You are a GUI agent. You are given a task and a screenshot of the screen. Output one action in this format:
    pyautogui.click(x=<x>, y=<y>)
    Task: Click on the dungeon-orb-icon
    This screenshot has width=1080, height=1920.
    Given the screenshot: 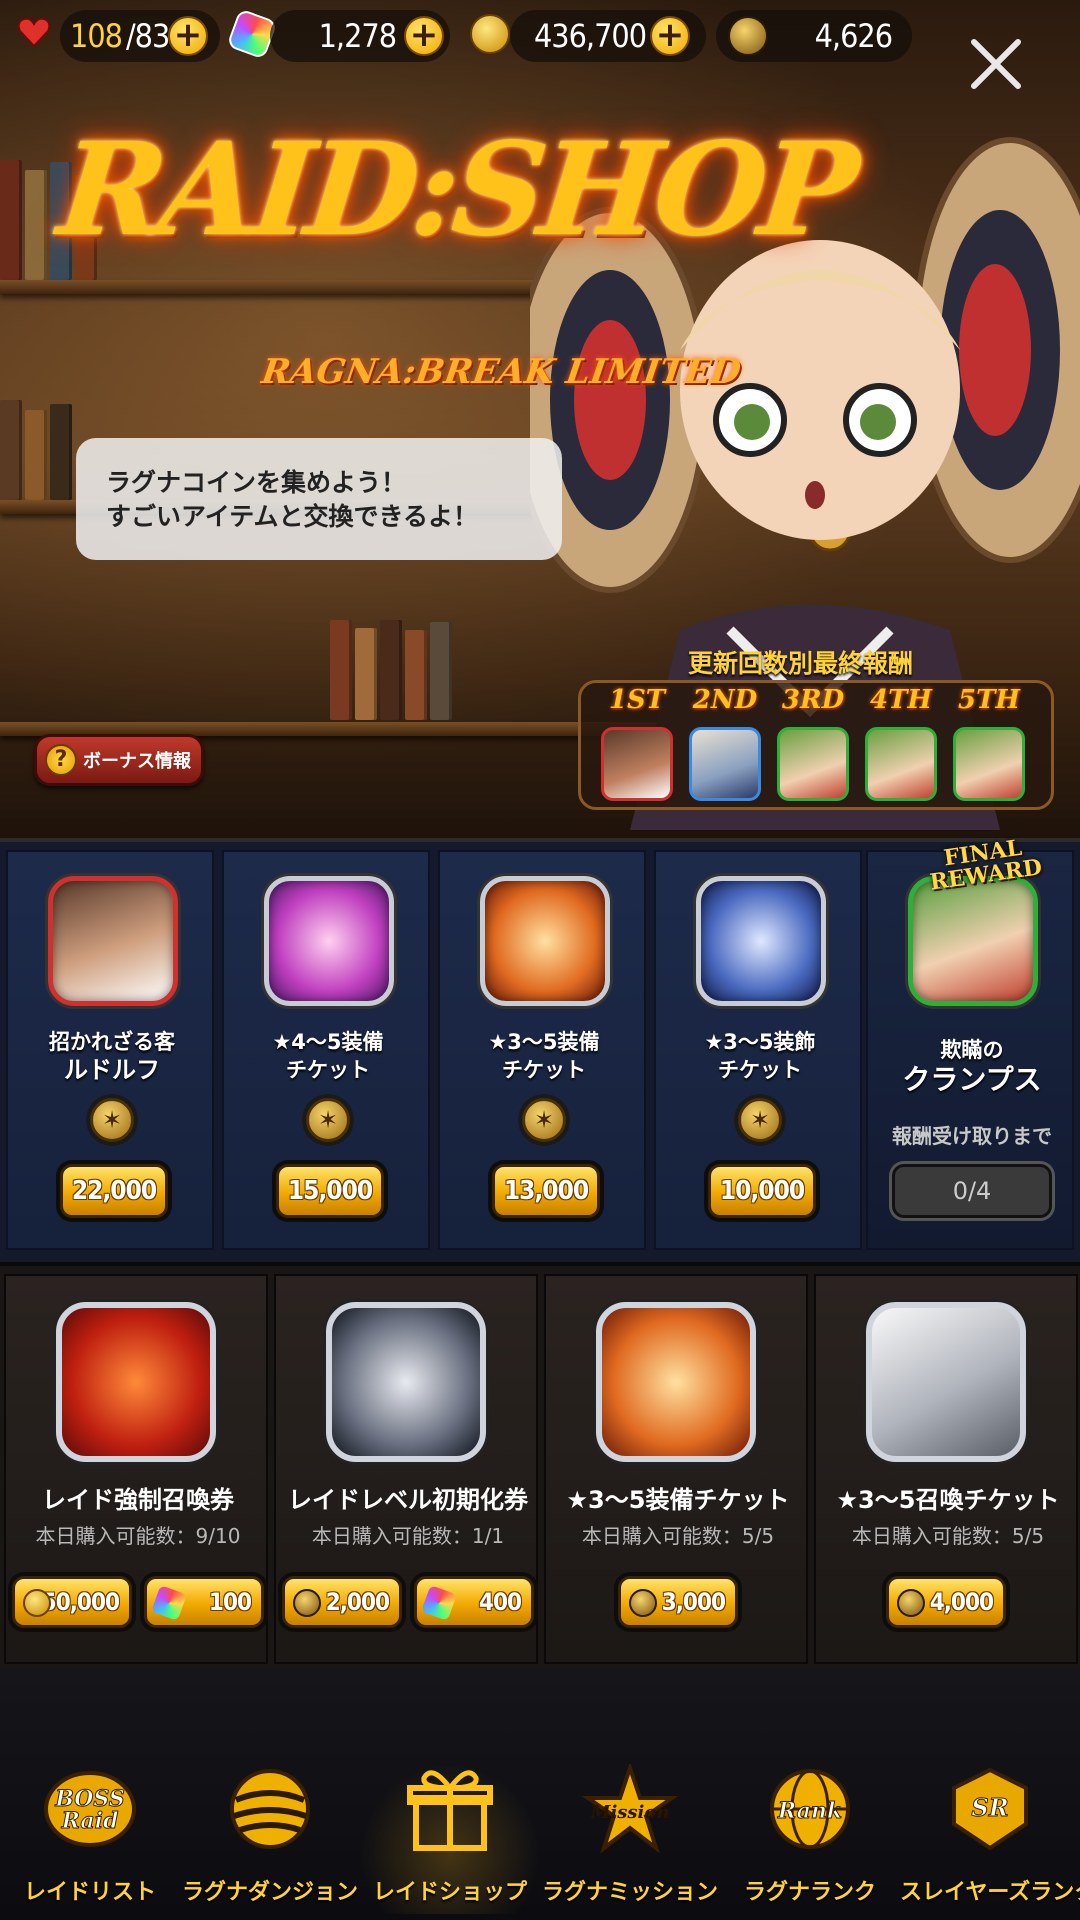 What is the action you would take?
    pyautogui.click(x=270, y=1809)
    